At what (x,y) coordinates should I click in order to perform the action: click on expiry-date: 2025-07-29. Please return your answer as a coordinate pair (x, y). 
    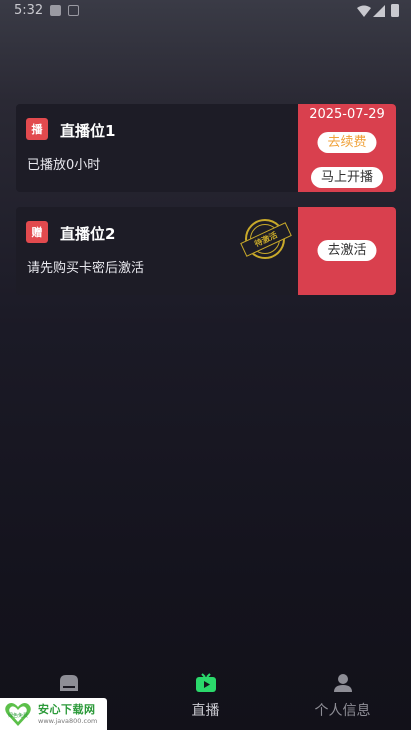
    Looking at the image, I should click on (347, 114).